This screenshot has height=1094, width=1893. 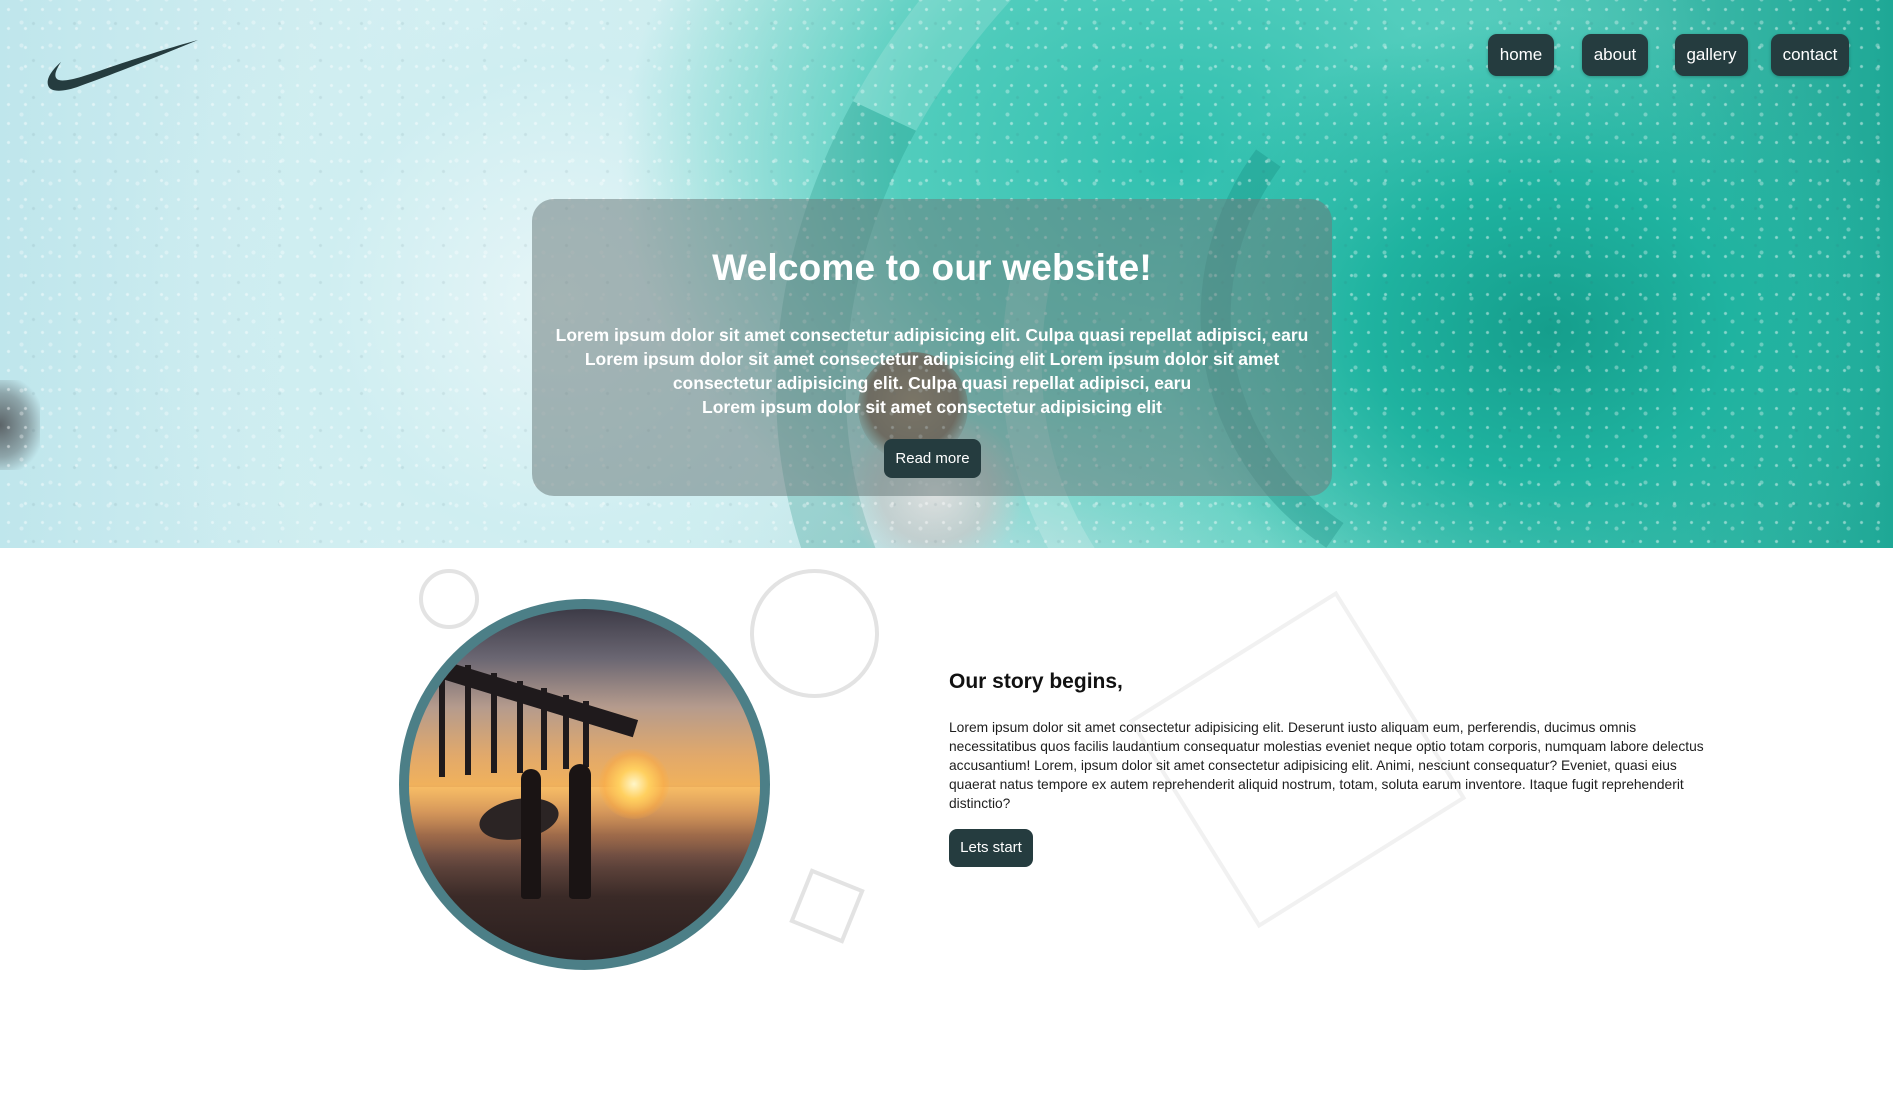 What do you see at coordinates (1521, 55) in the screenshot?
I see `nav-home-button: home` at bounding box center [1521, 55].